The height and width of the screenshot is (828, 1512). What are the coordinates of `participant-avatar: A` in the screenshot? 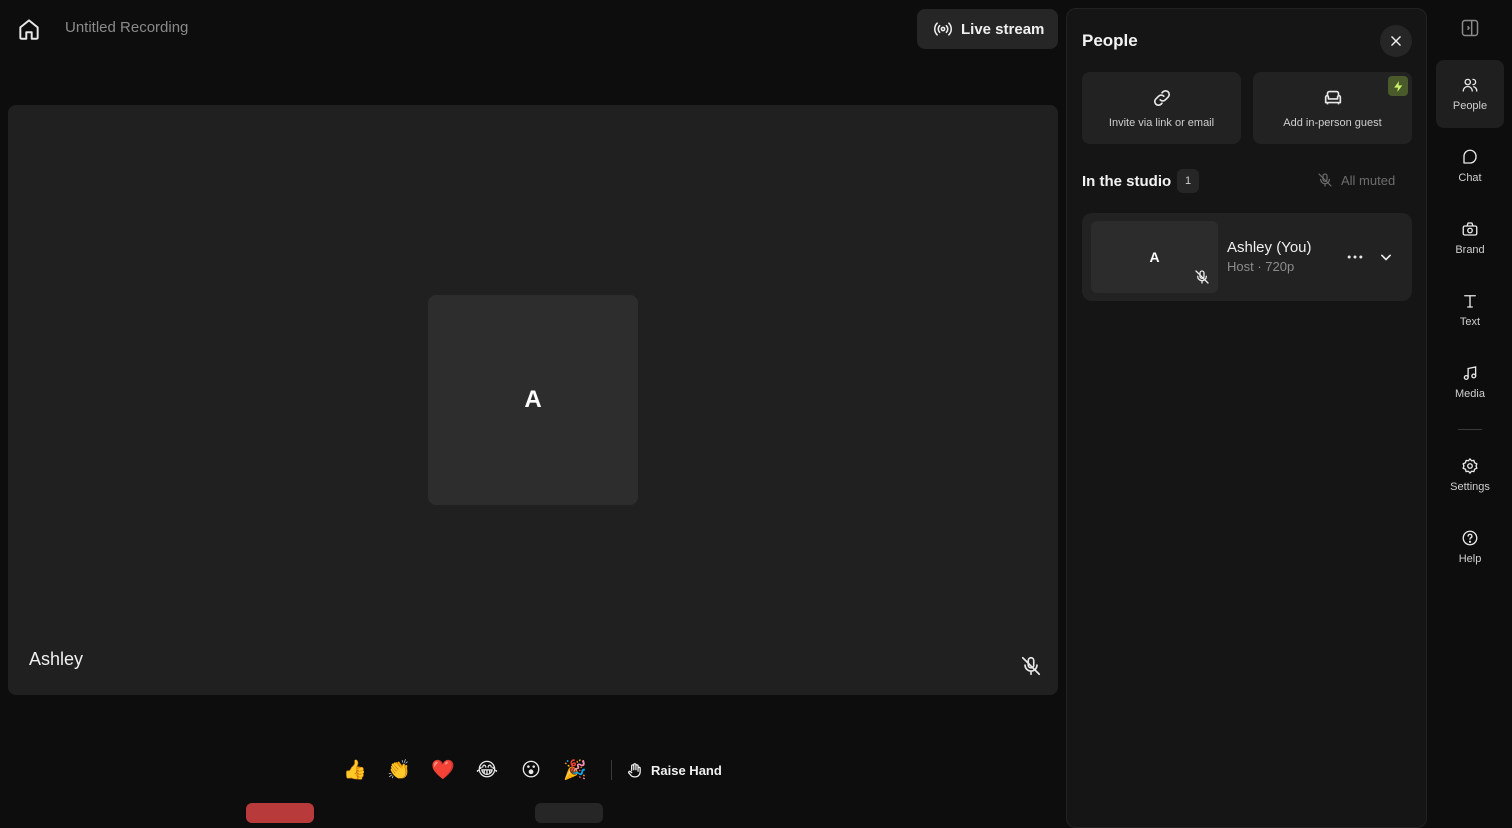 It's located at (533, 400).